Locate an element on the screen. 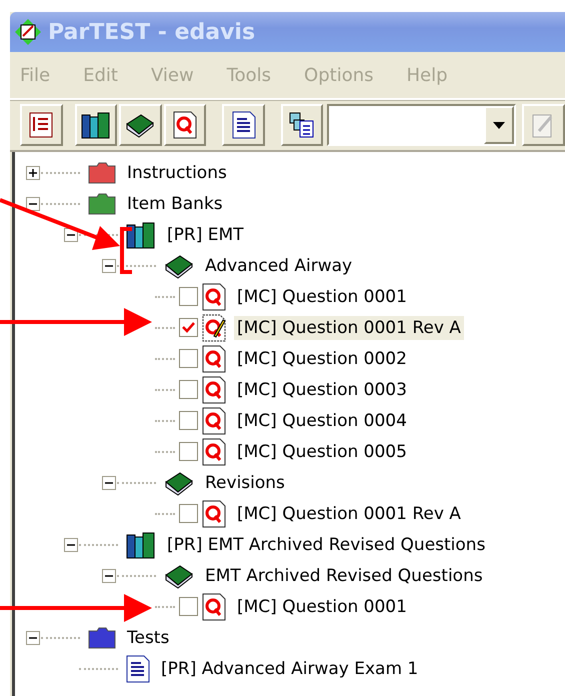 This screenshot has height=696, width=565. tree-item: [MC] Question 0004 is located at coordinates (322, 420).